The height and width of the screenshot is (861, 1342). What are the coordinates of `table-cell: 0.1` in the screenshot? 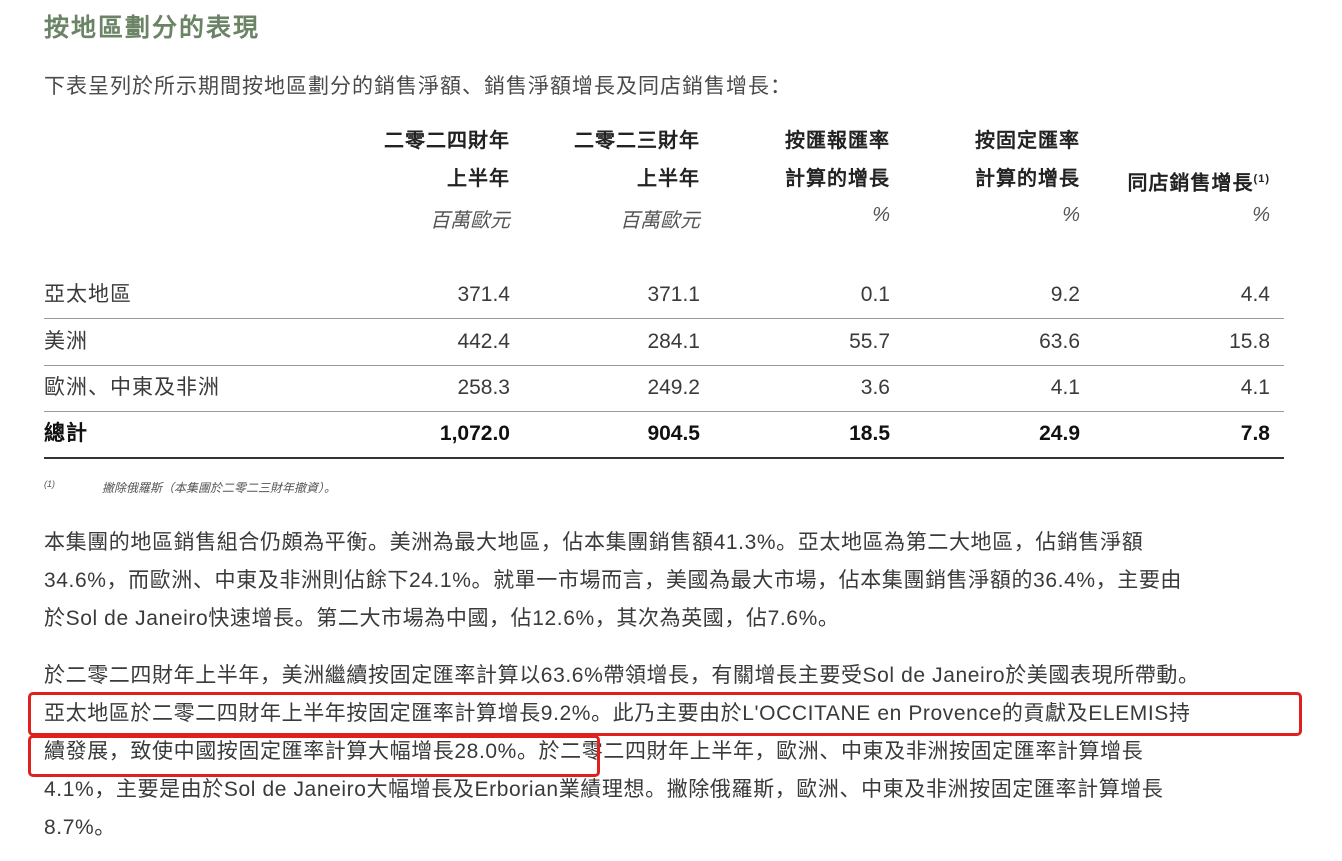 It's located at (875, 294).